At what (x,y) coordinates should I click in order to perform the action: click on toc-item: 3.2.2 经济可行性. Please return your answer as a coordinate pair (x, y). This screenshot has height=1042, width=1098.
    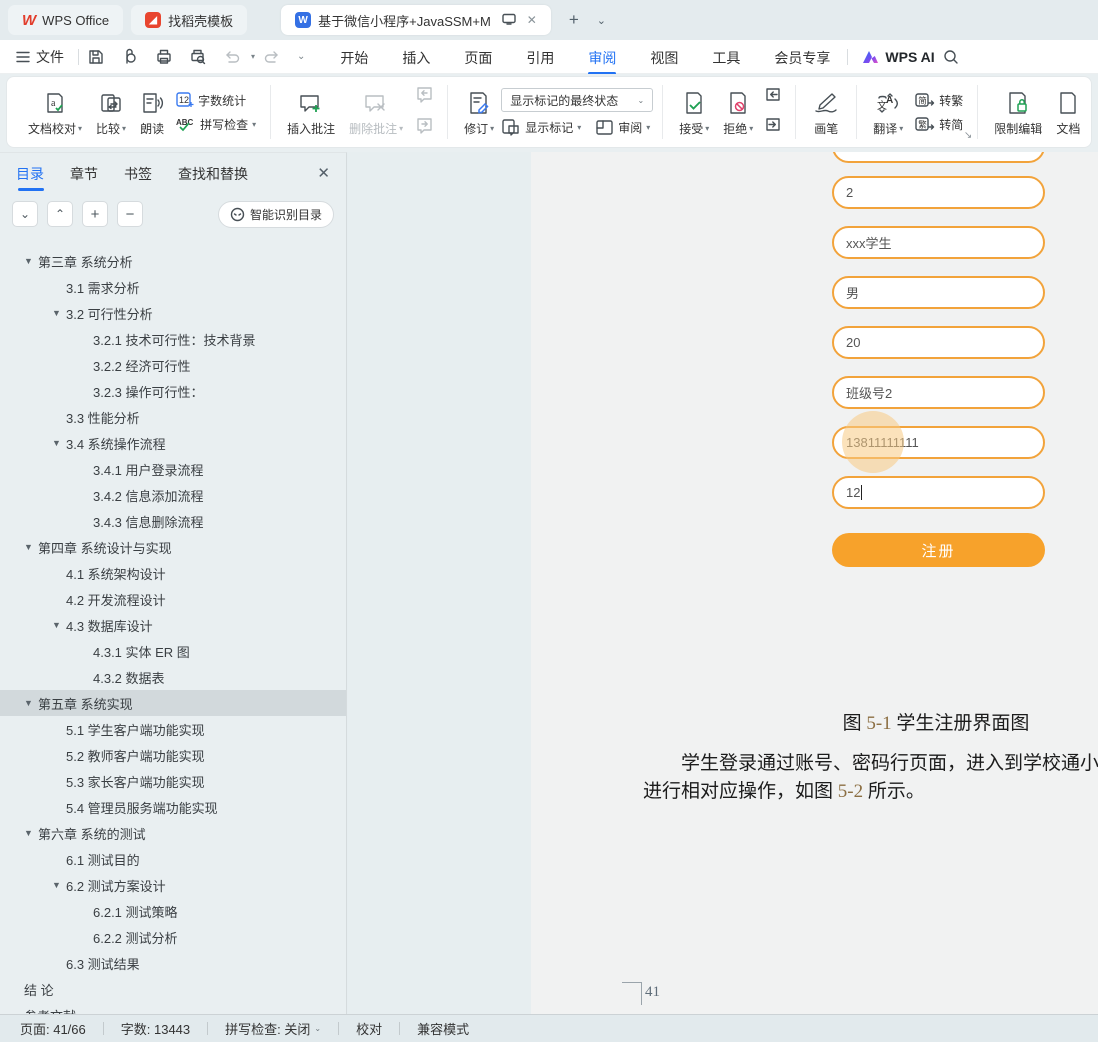
    Looking at the image, I should click on (173, 365).